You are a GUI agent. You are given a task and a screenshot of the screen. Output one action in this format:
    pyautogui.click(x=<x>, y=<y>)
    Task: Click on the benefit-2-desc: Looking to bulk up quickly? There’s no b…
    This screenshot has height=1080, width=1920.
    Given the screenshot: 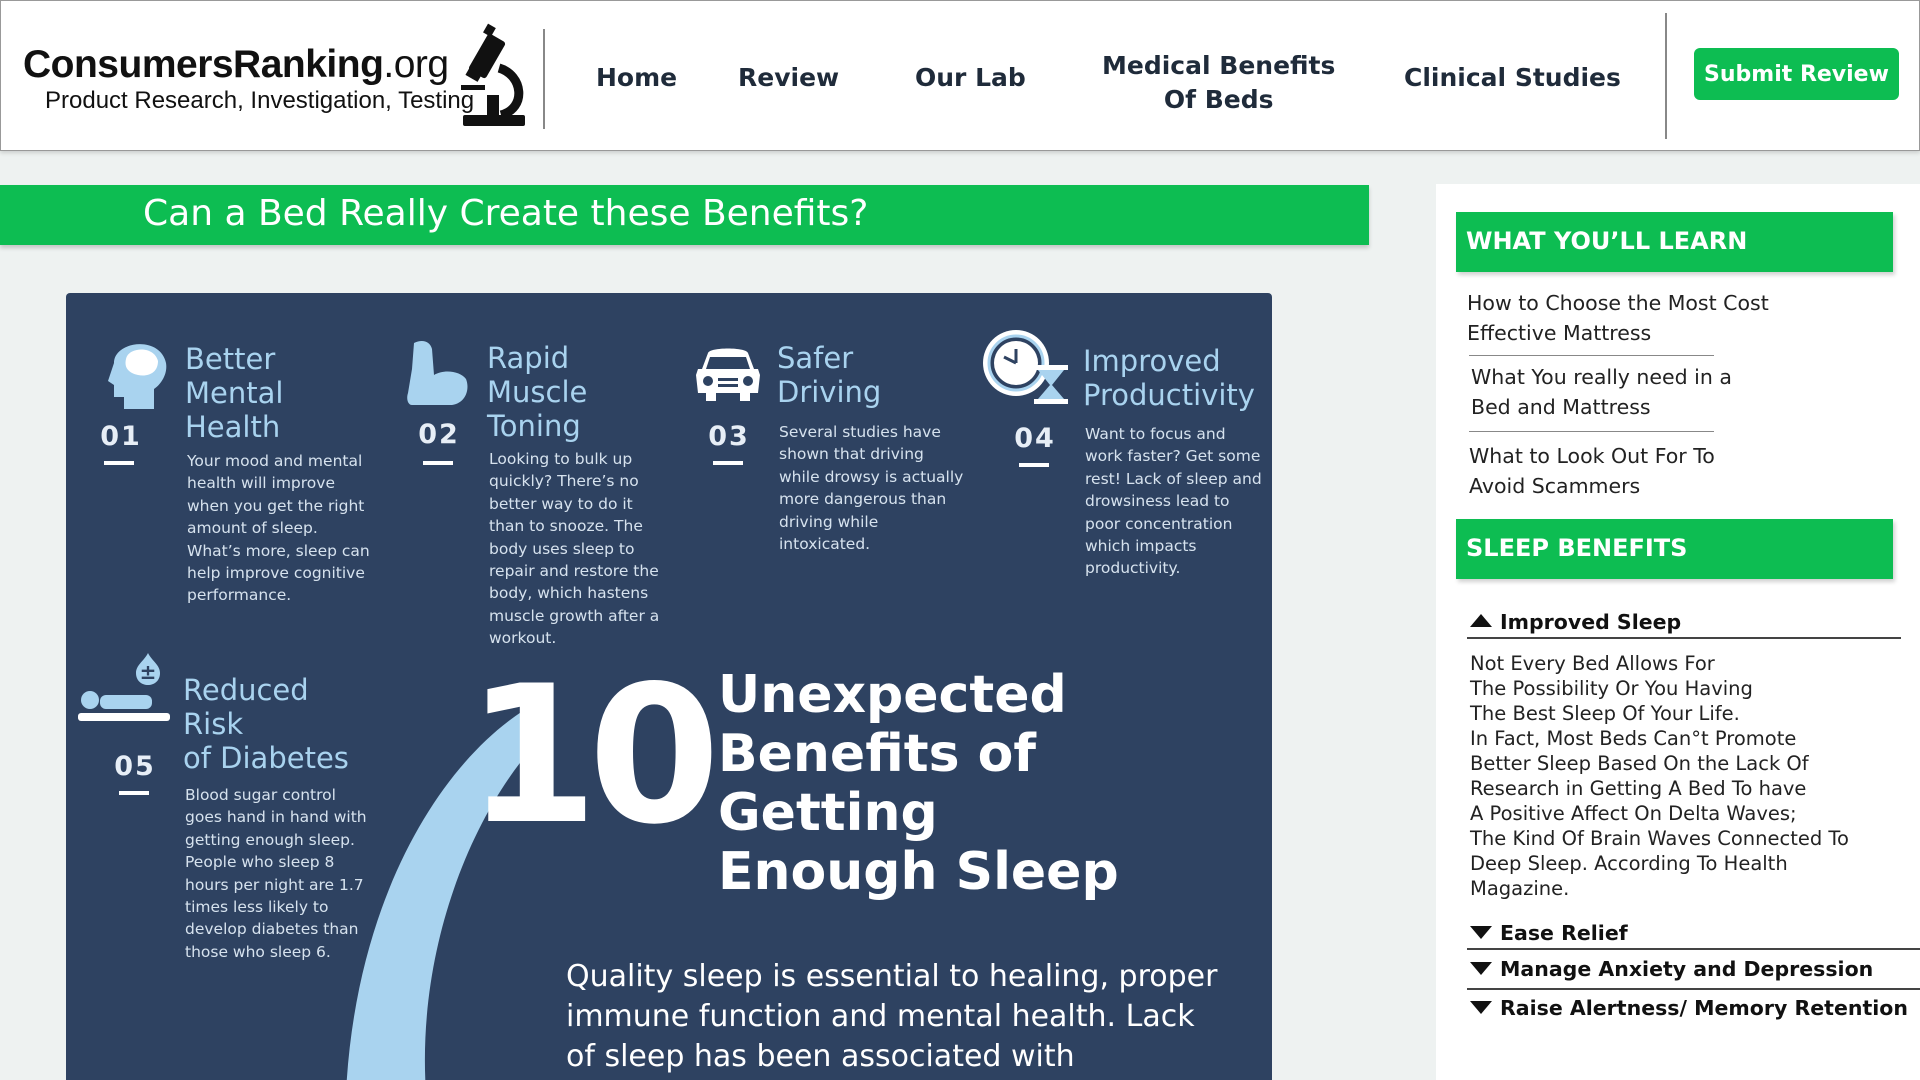 What is the action you would take?
    pyautogui.click(x=574, y=549)
    